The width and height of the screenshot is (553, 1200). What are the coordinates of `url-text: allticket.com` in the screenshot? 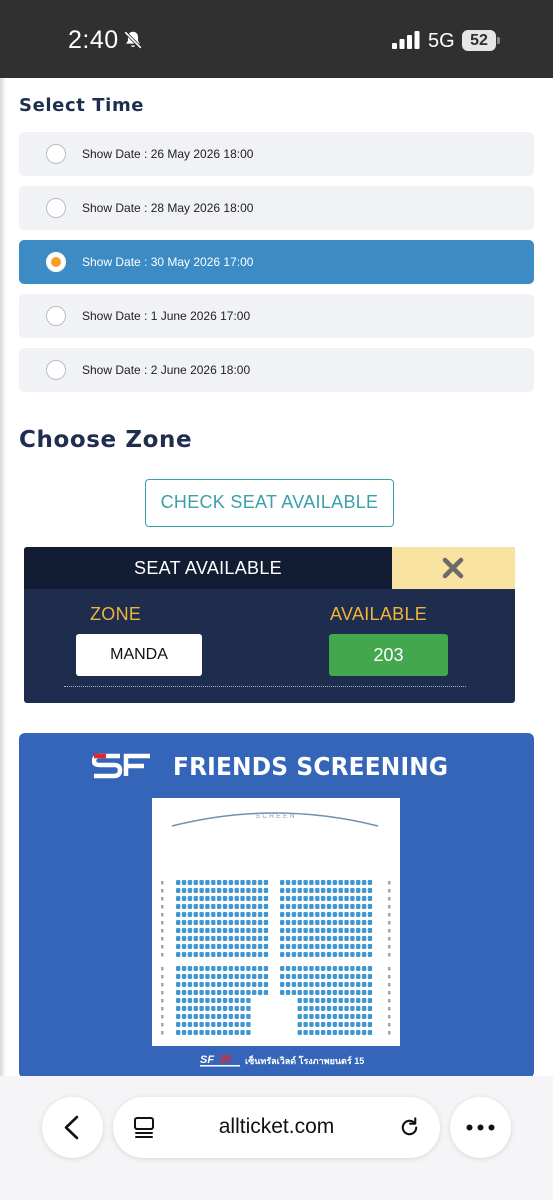 It's located at (276, 1127).